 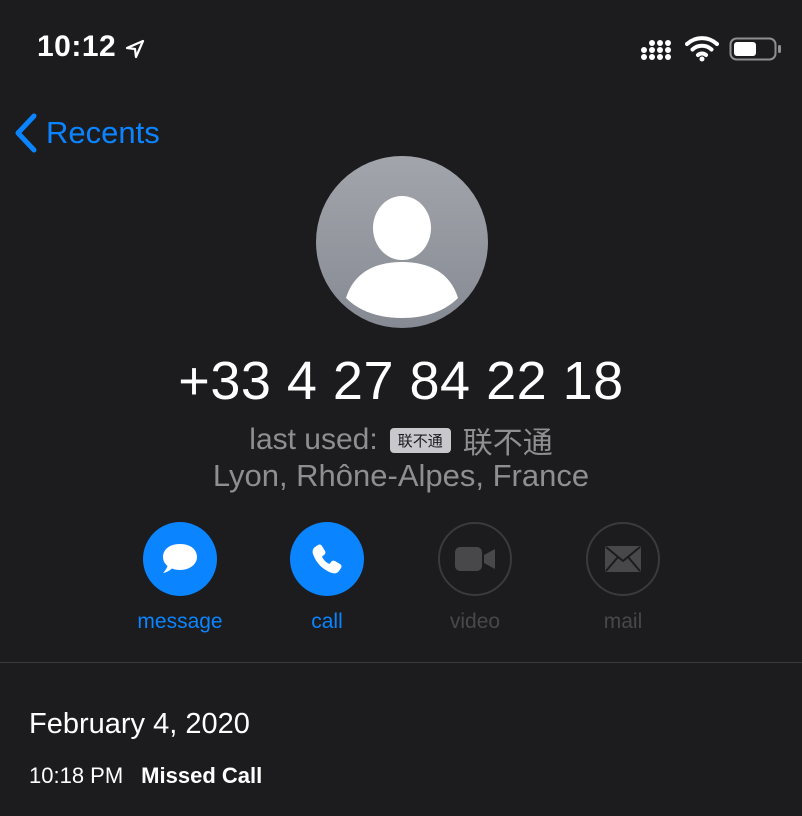 I want to click on envelope-icon, so click(x=623, y=559).